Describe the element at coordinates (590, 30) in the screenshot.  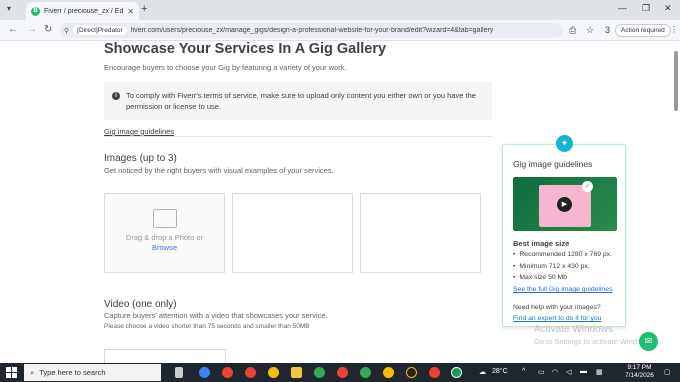
I see `bookmark-star-icon: ☆` at that location.